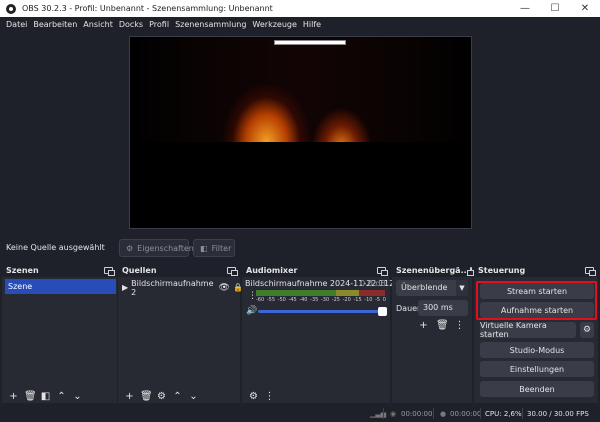 The height and width of the screenshot is (422, 600). Describe the element at coordinates (314, 300) in the screenshot. I see `scale-tick: -35` at that location.